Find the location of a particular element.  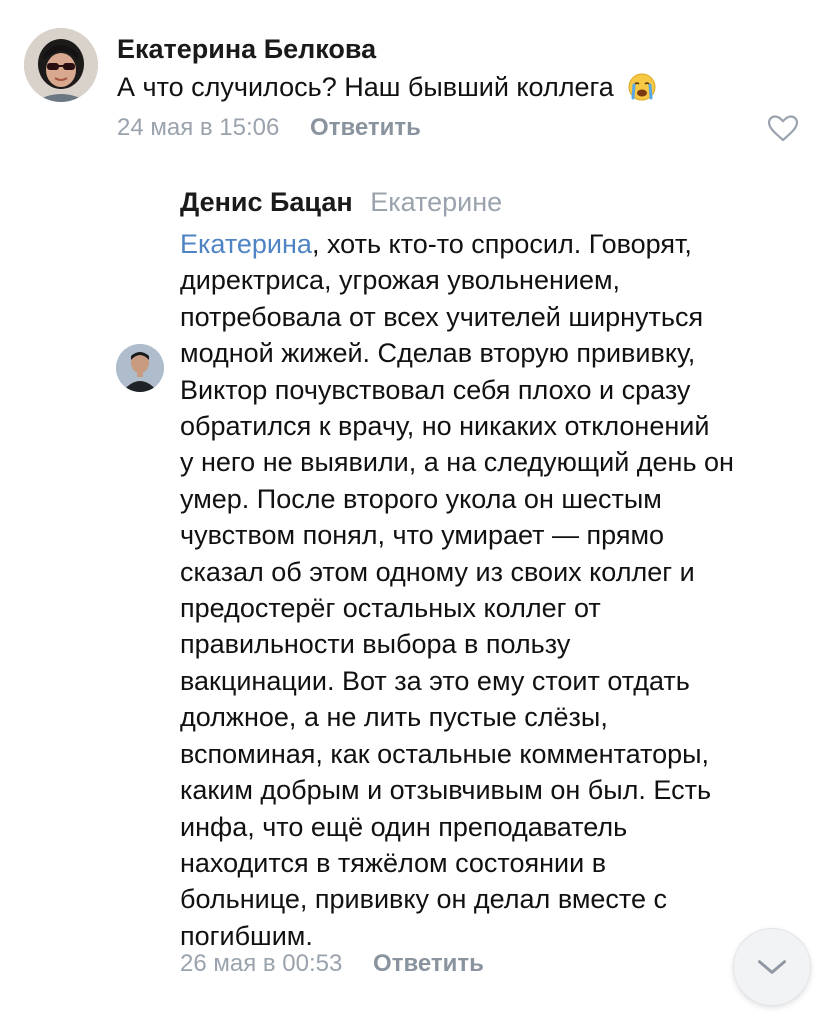

comment-text-line: вспоминая, как остальные комментаторы, is located at coordinates (445, 753).